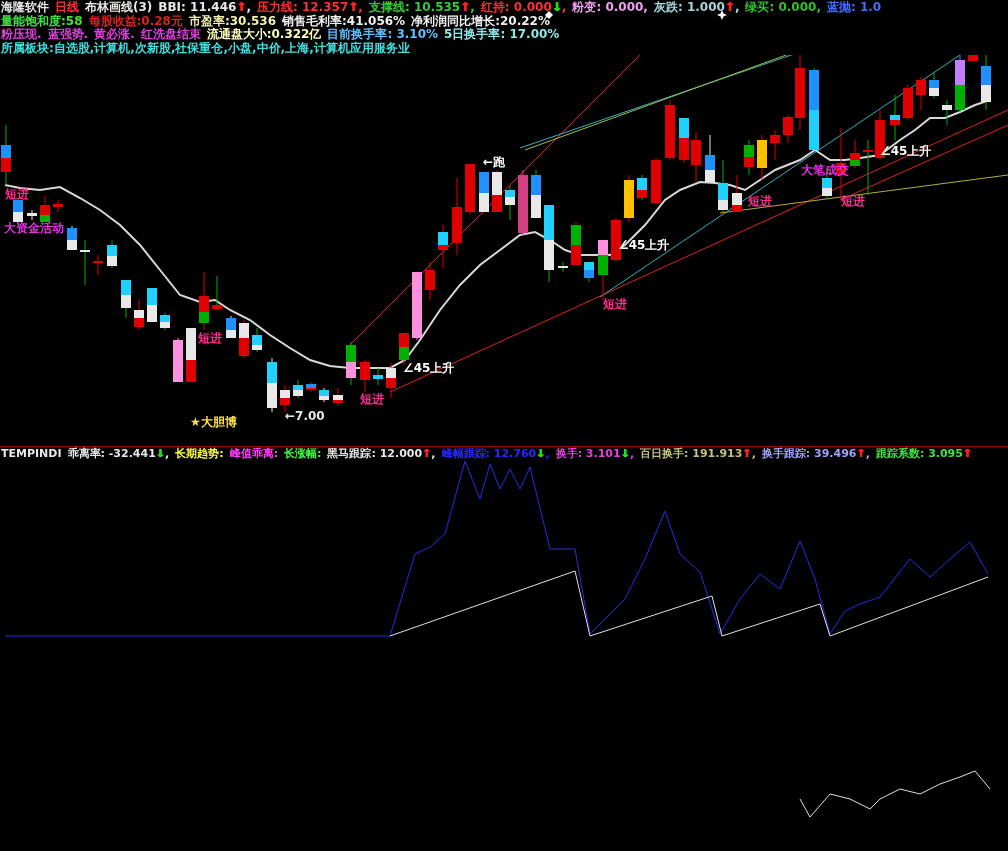 Image resolution: width=1008 pixels, height=851 pixels. Describe the element at coordinates (375, 454) in the screenshot. I see `indicator-reading: 黑马跟踪: 12.000` at that location.